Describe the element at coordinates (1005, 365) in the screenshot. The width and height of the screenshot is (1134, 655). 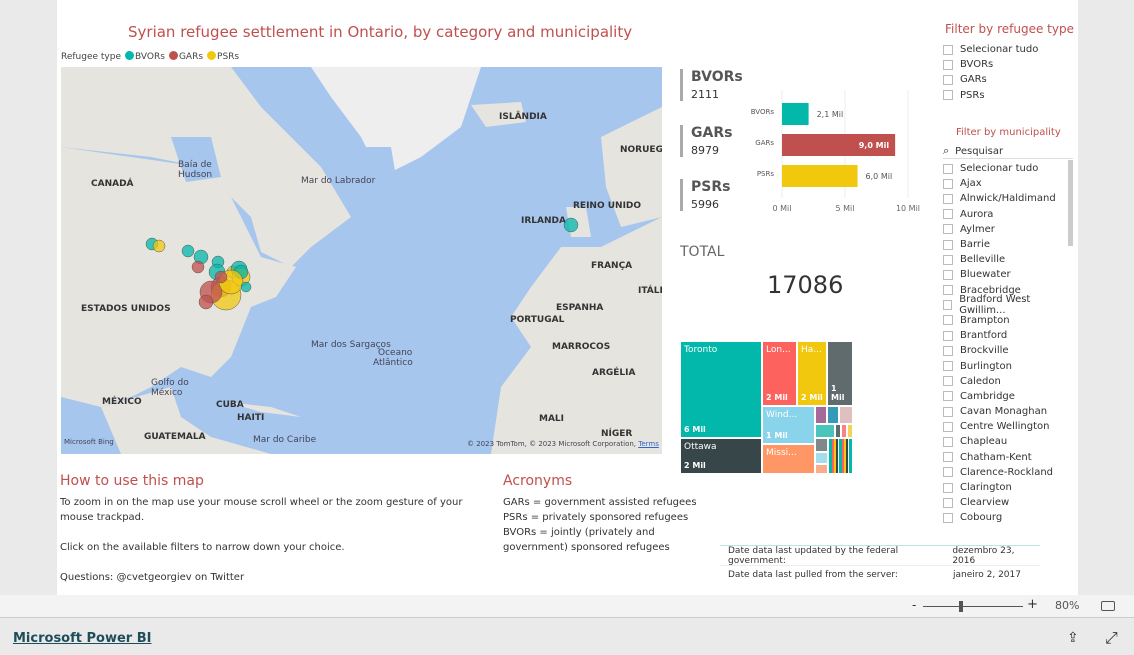
I see `filter-option: Burlington` at that location.